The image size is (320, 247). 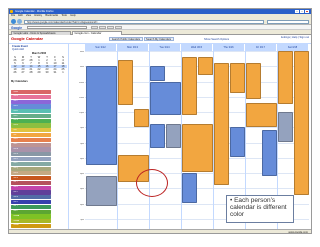 What do you see at coordinates (13, 21) in the screenshot?
I see `back-arrow-icon` at bounding box center [13, 21].